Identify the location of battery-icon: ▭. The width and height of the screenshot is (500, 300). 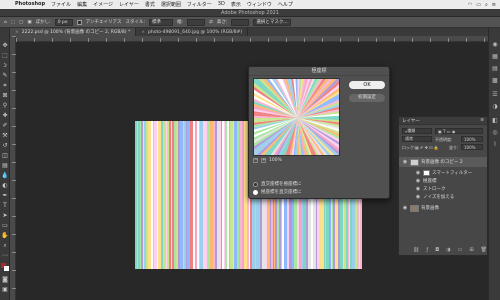
(478, 5).